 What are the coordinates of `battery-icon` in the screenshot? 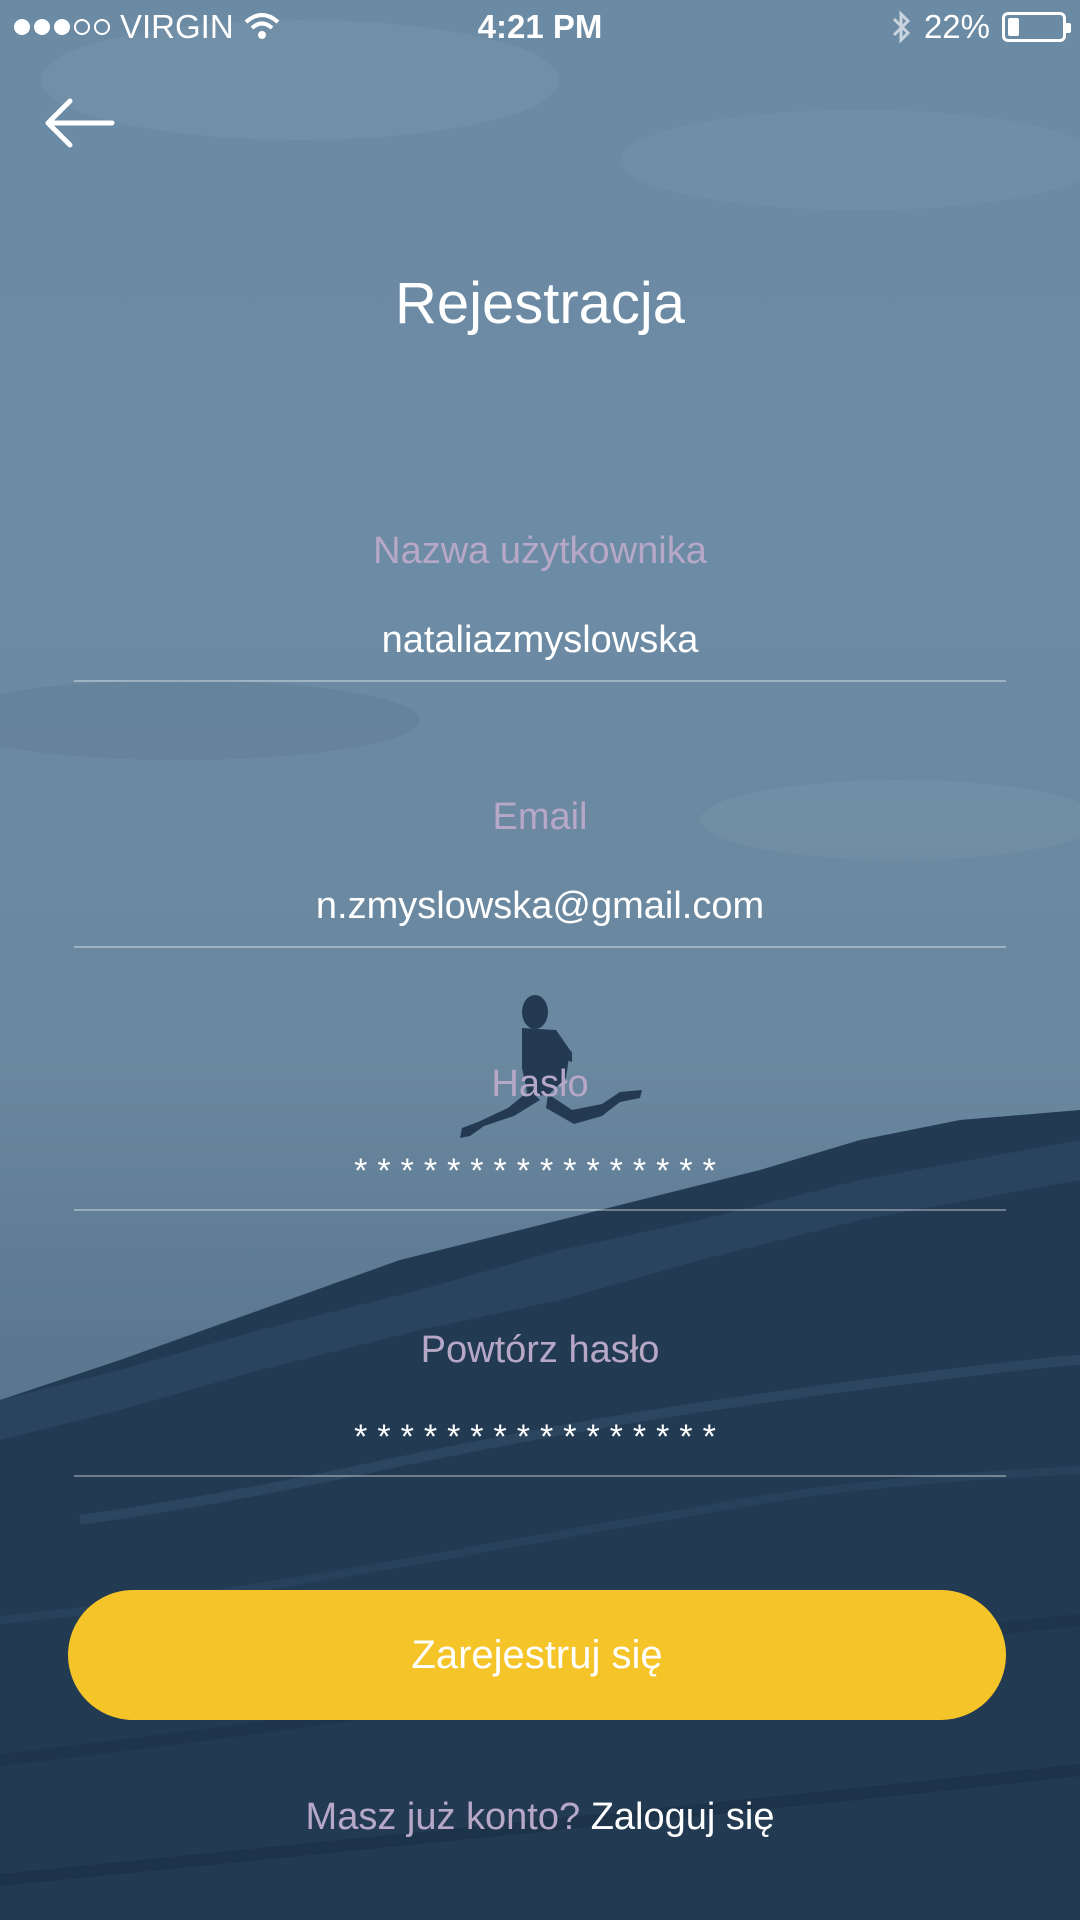 It's located at (1036, 27).